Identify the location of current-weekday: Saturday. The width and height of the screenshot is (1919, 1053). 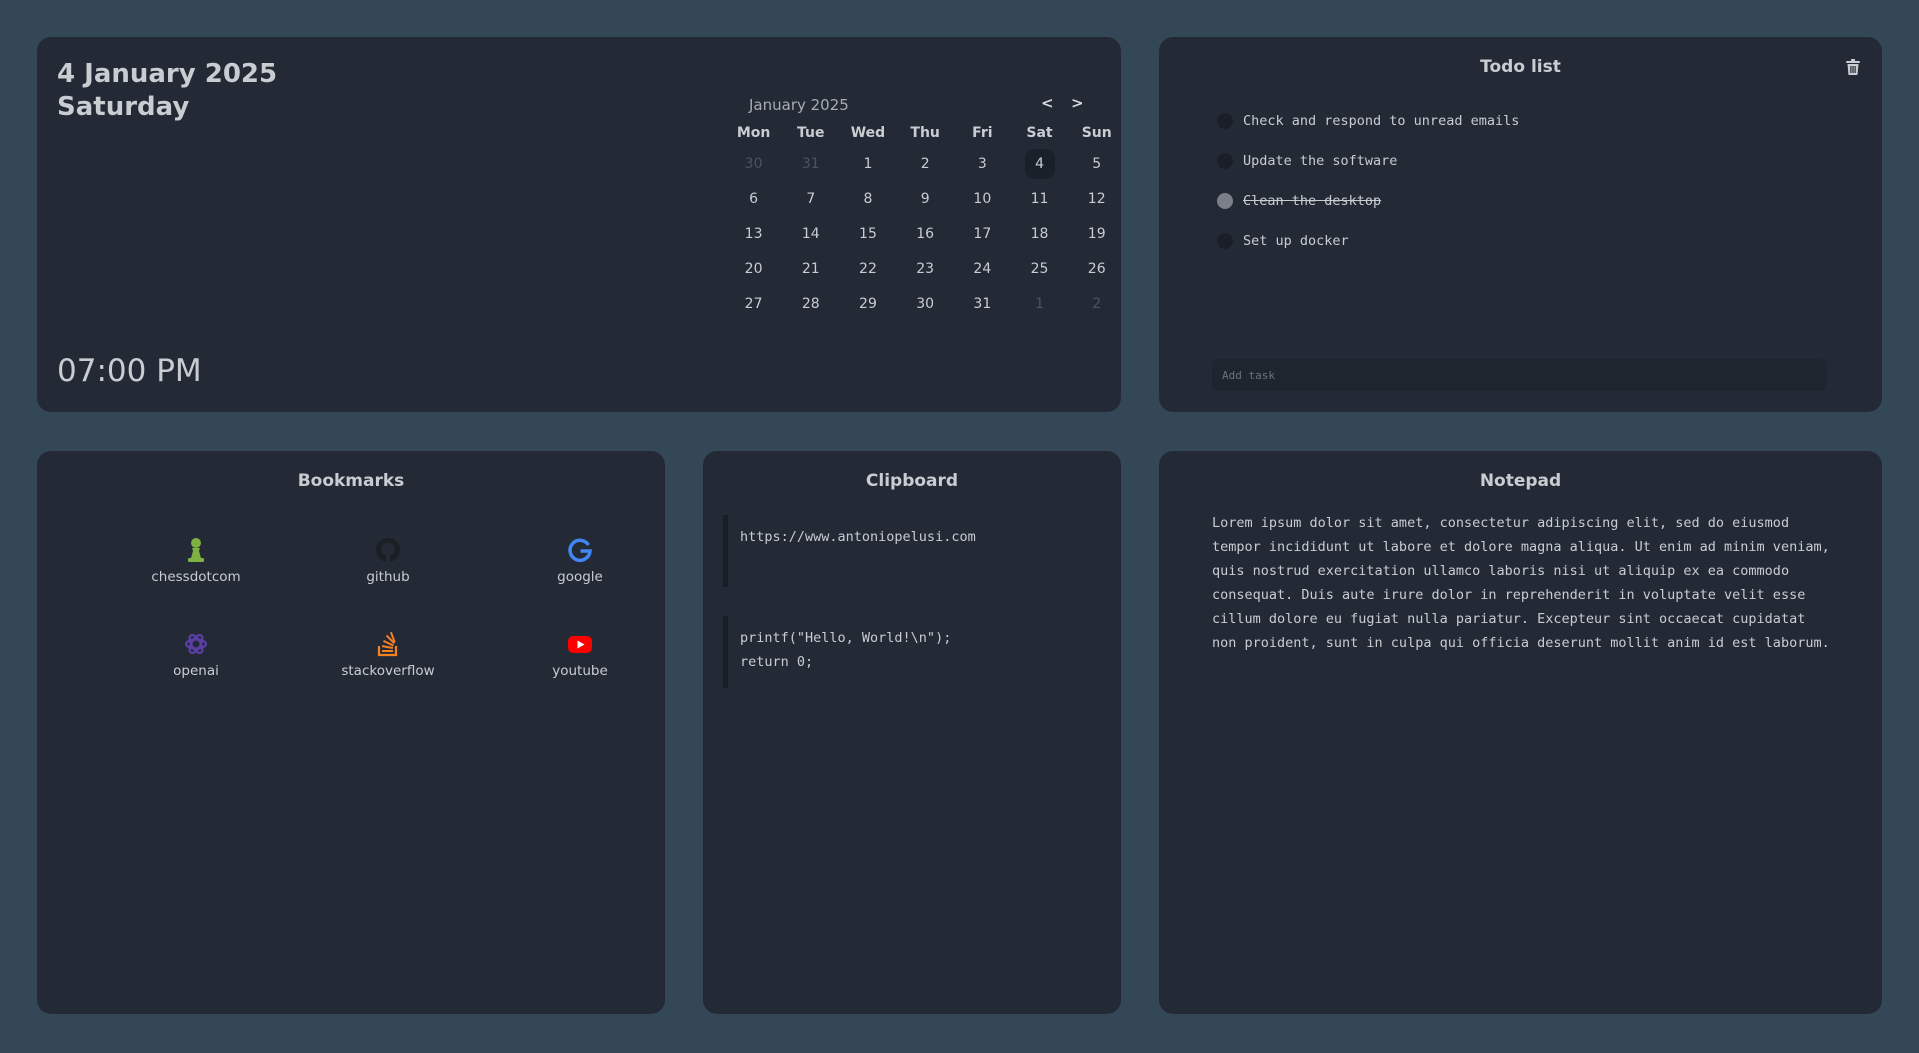
(123, 107).